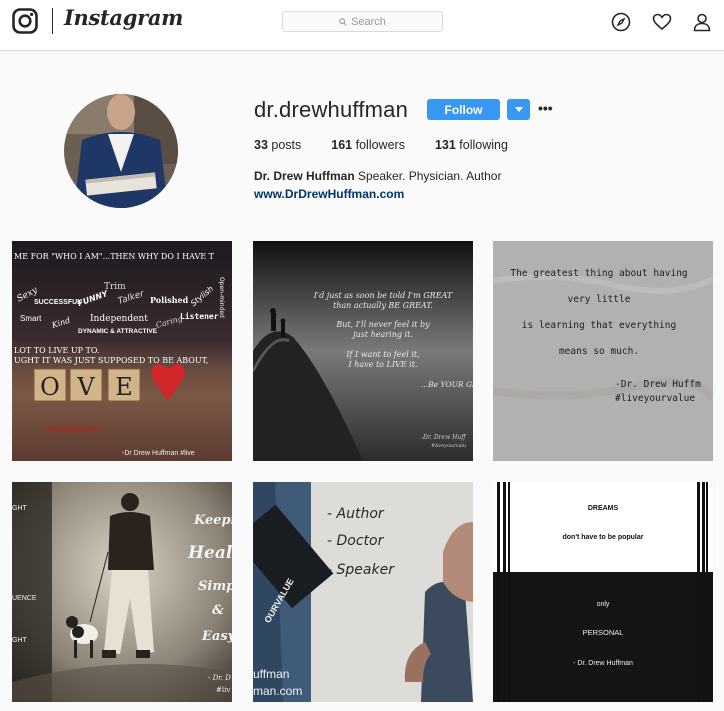 This screenshot has height=711, width=724. Describe the element at coordinates (444, 437) in the screenshot. I see `post2-signature: -Dr. Drew Huff` at that location.